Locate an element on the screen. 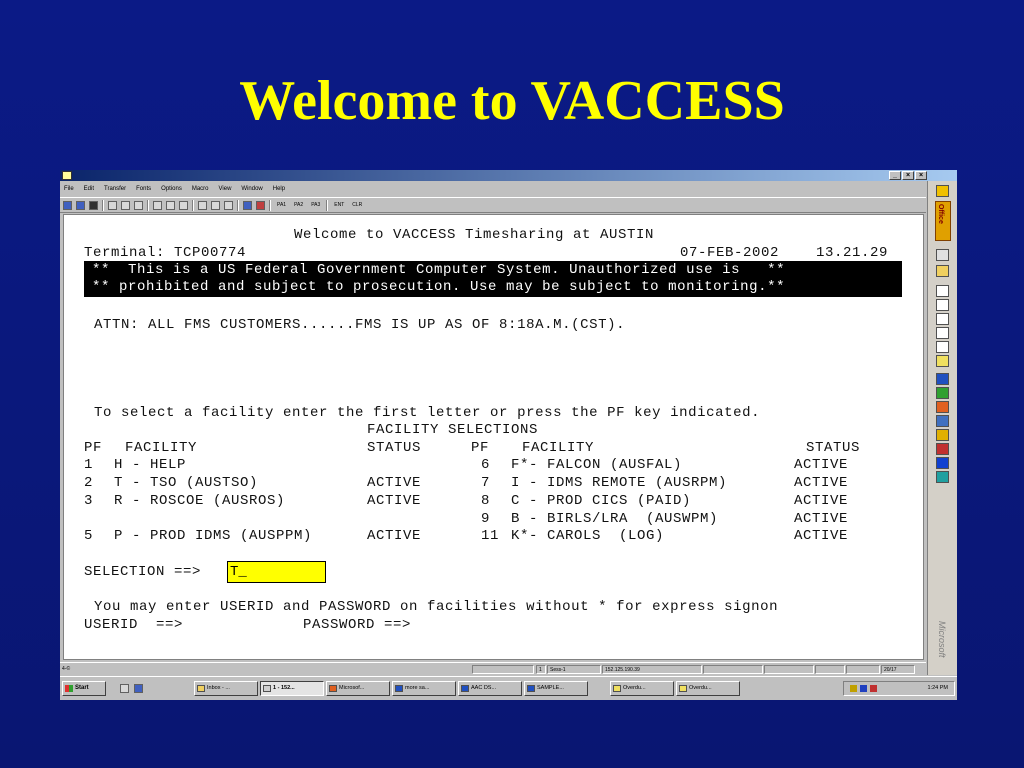 The image size is (1024, 768). facility-pf: 8 is located at coordinates (486, 501).